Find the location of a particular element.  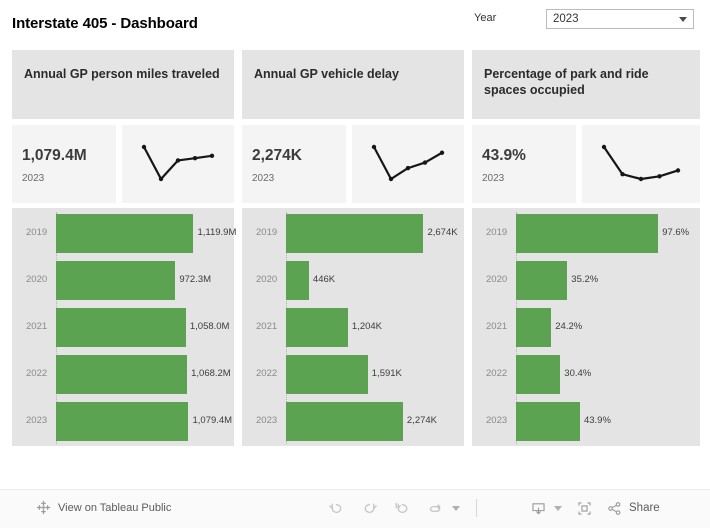

bar-row: 2021 24.2% is located at coordinates (586, 327).